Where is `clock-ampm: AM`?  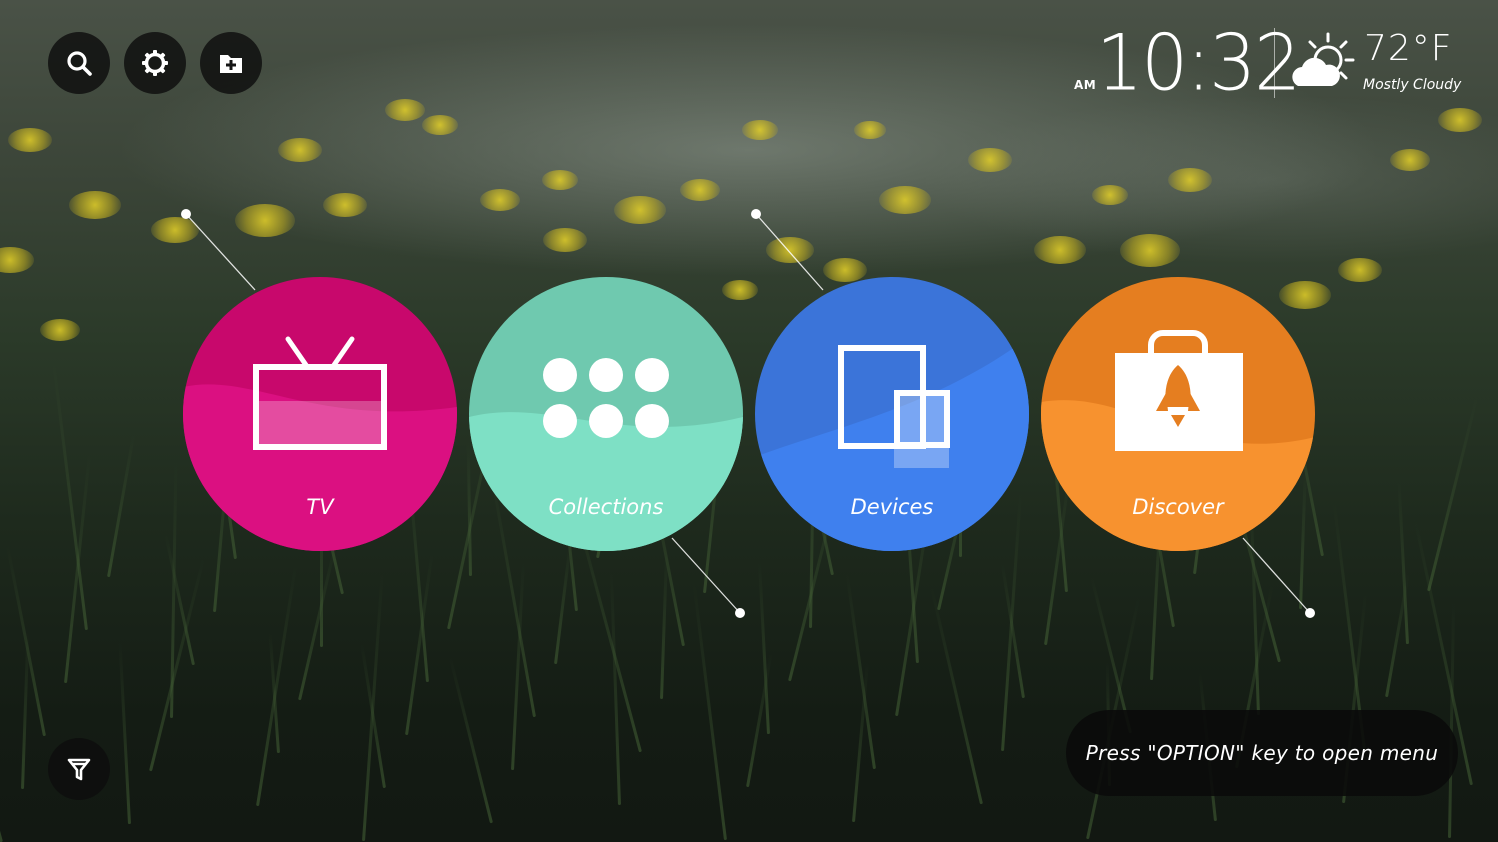
clock-ampm: AM is located at coordinates (1085, 85).